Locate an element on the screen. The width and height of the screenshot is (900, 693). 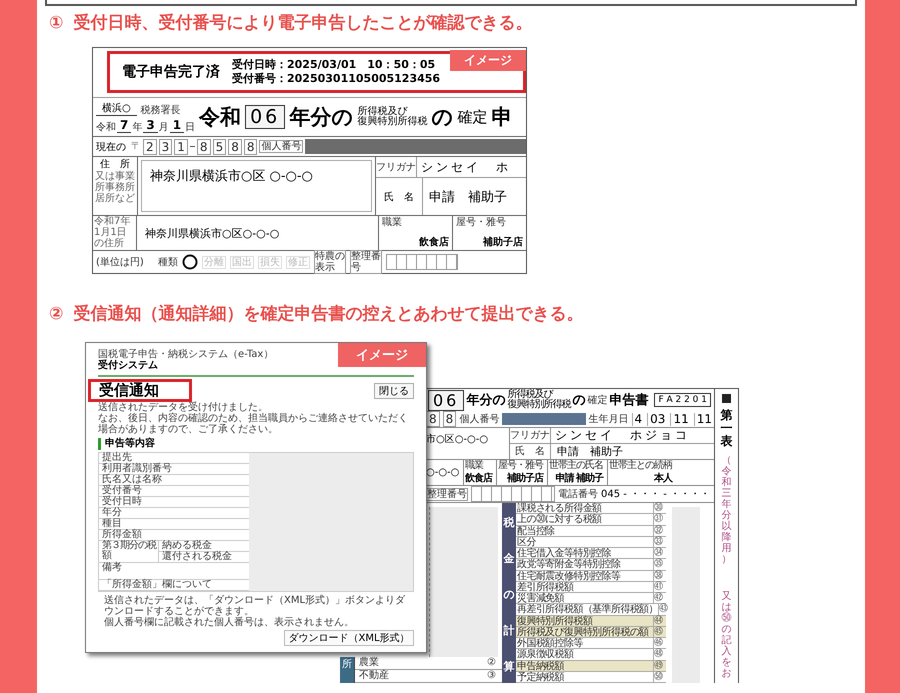
item-number: ㉛ is located at coordinates (659, 519).